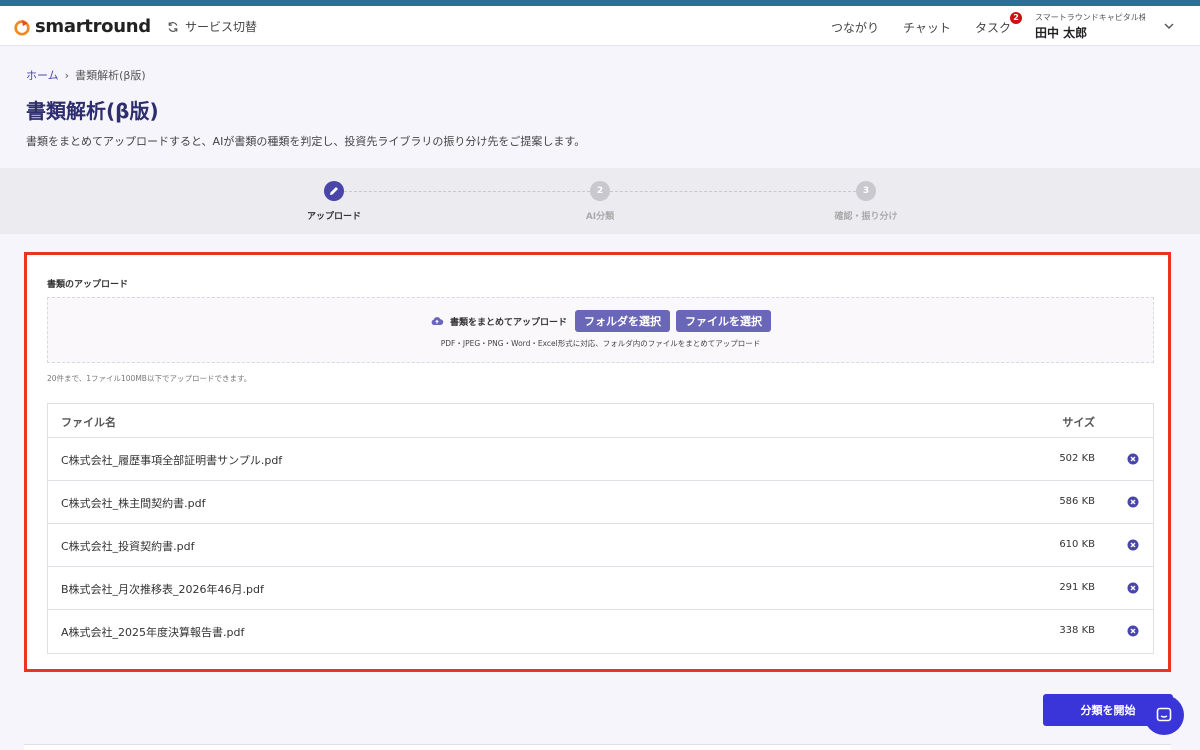  I want to click on column-header-filename: ファイル名, so click(88, 422).